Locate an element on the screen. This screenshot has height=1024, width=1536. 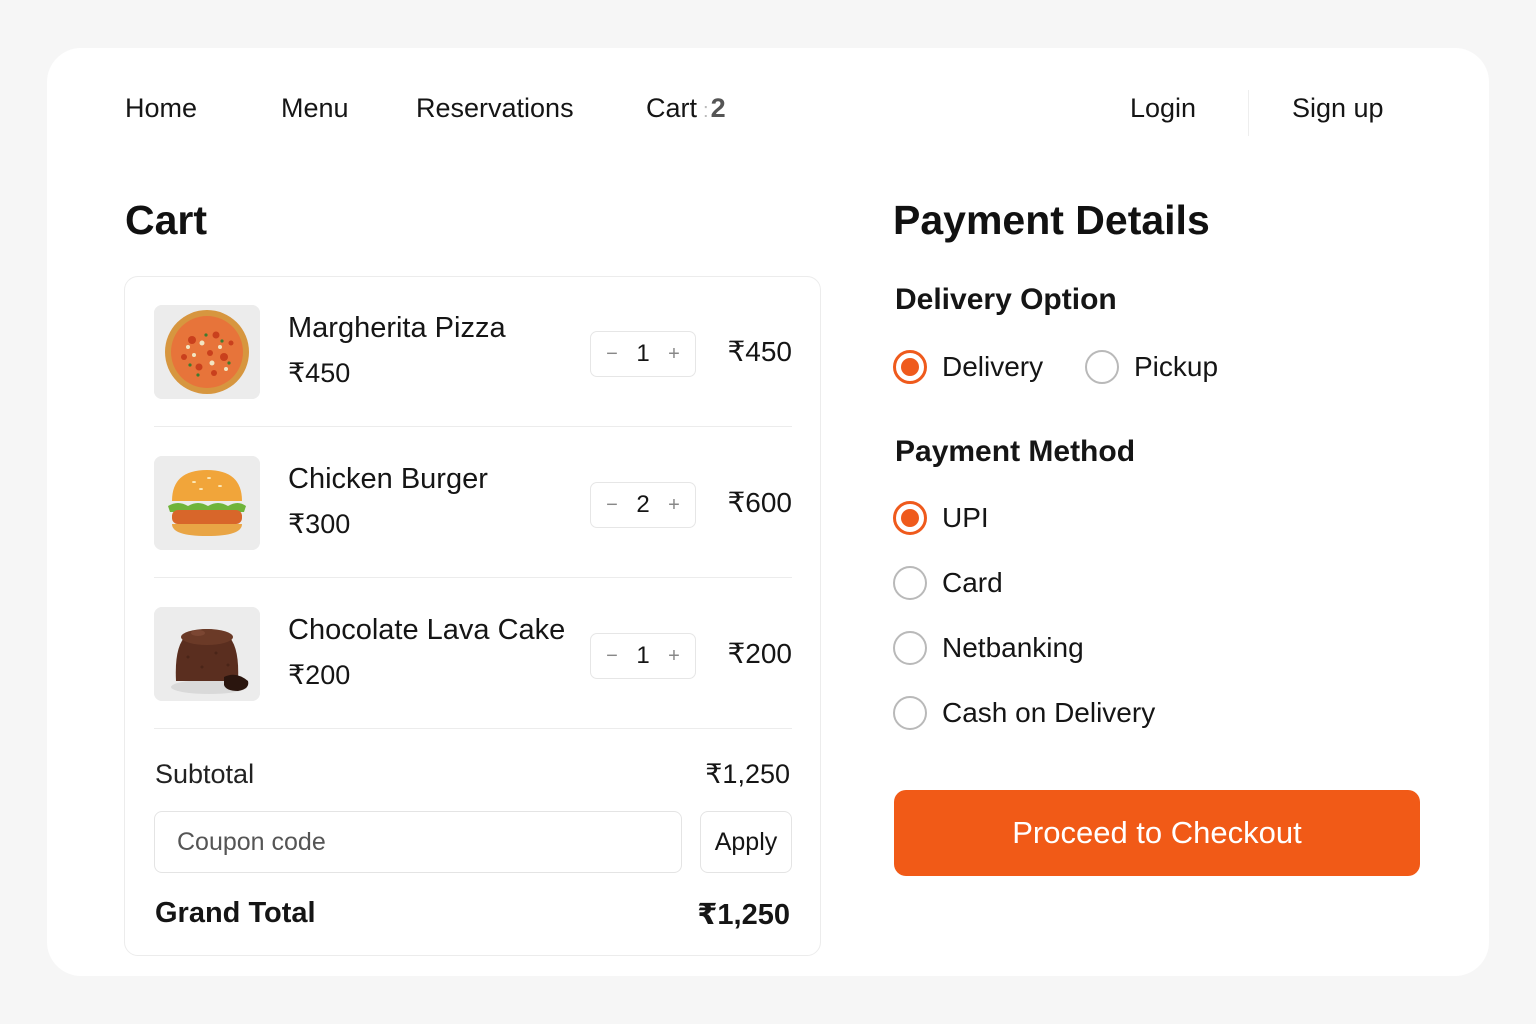
apply-coupon-button: Apply is located at coordinates (746, 842).